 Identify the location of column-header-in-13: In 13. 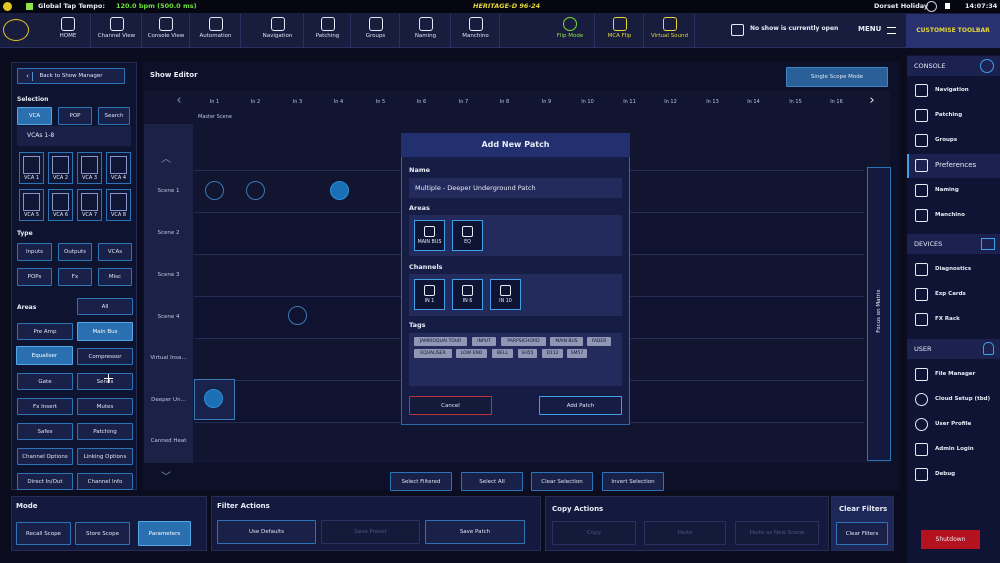
(712, 102).